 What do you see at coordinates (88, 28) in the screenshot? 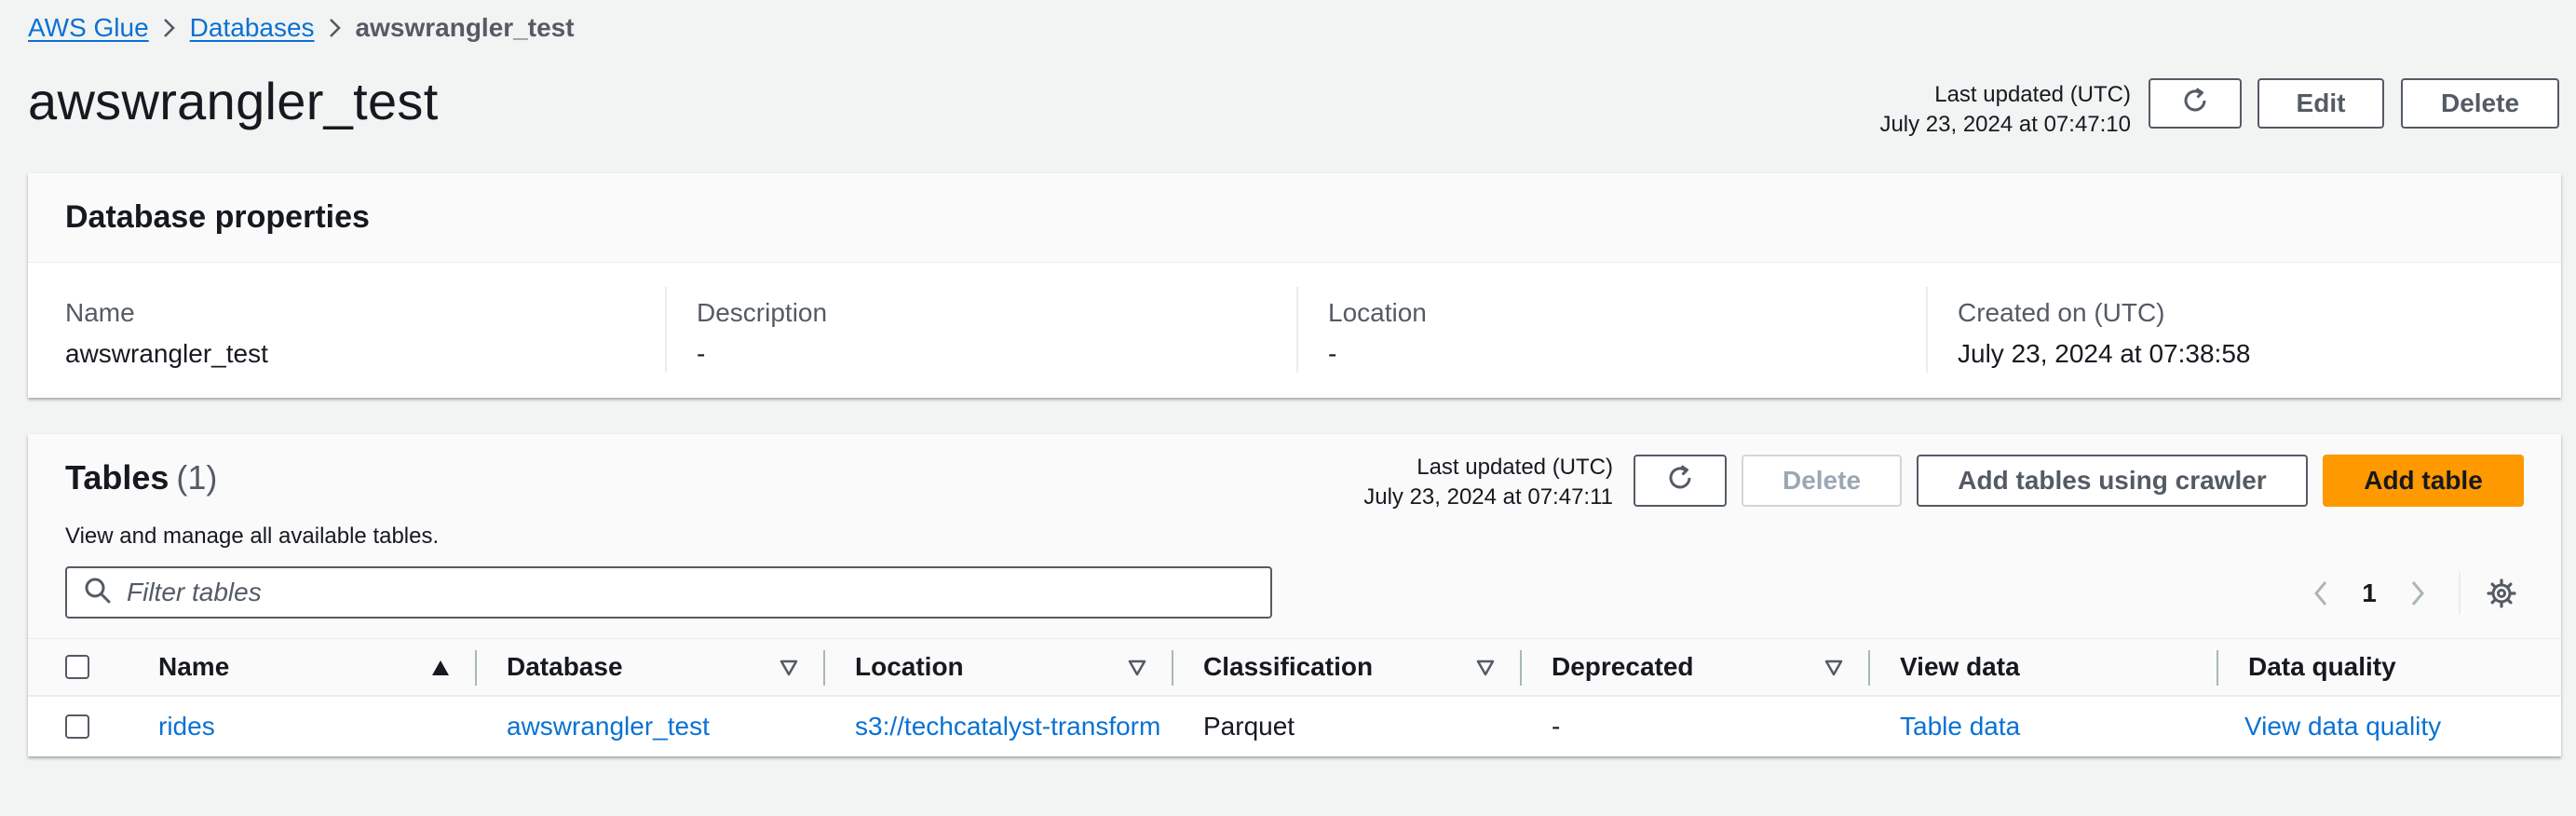
I see `breadcrumb-aws-glue: AWS Glue` at bounding box center [88, 28].